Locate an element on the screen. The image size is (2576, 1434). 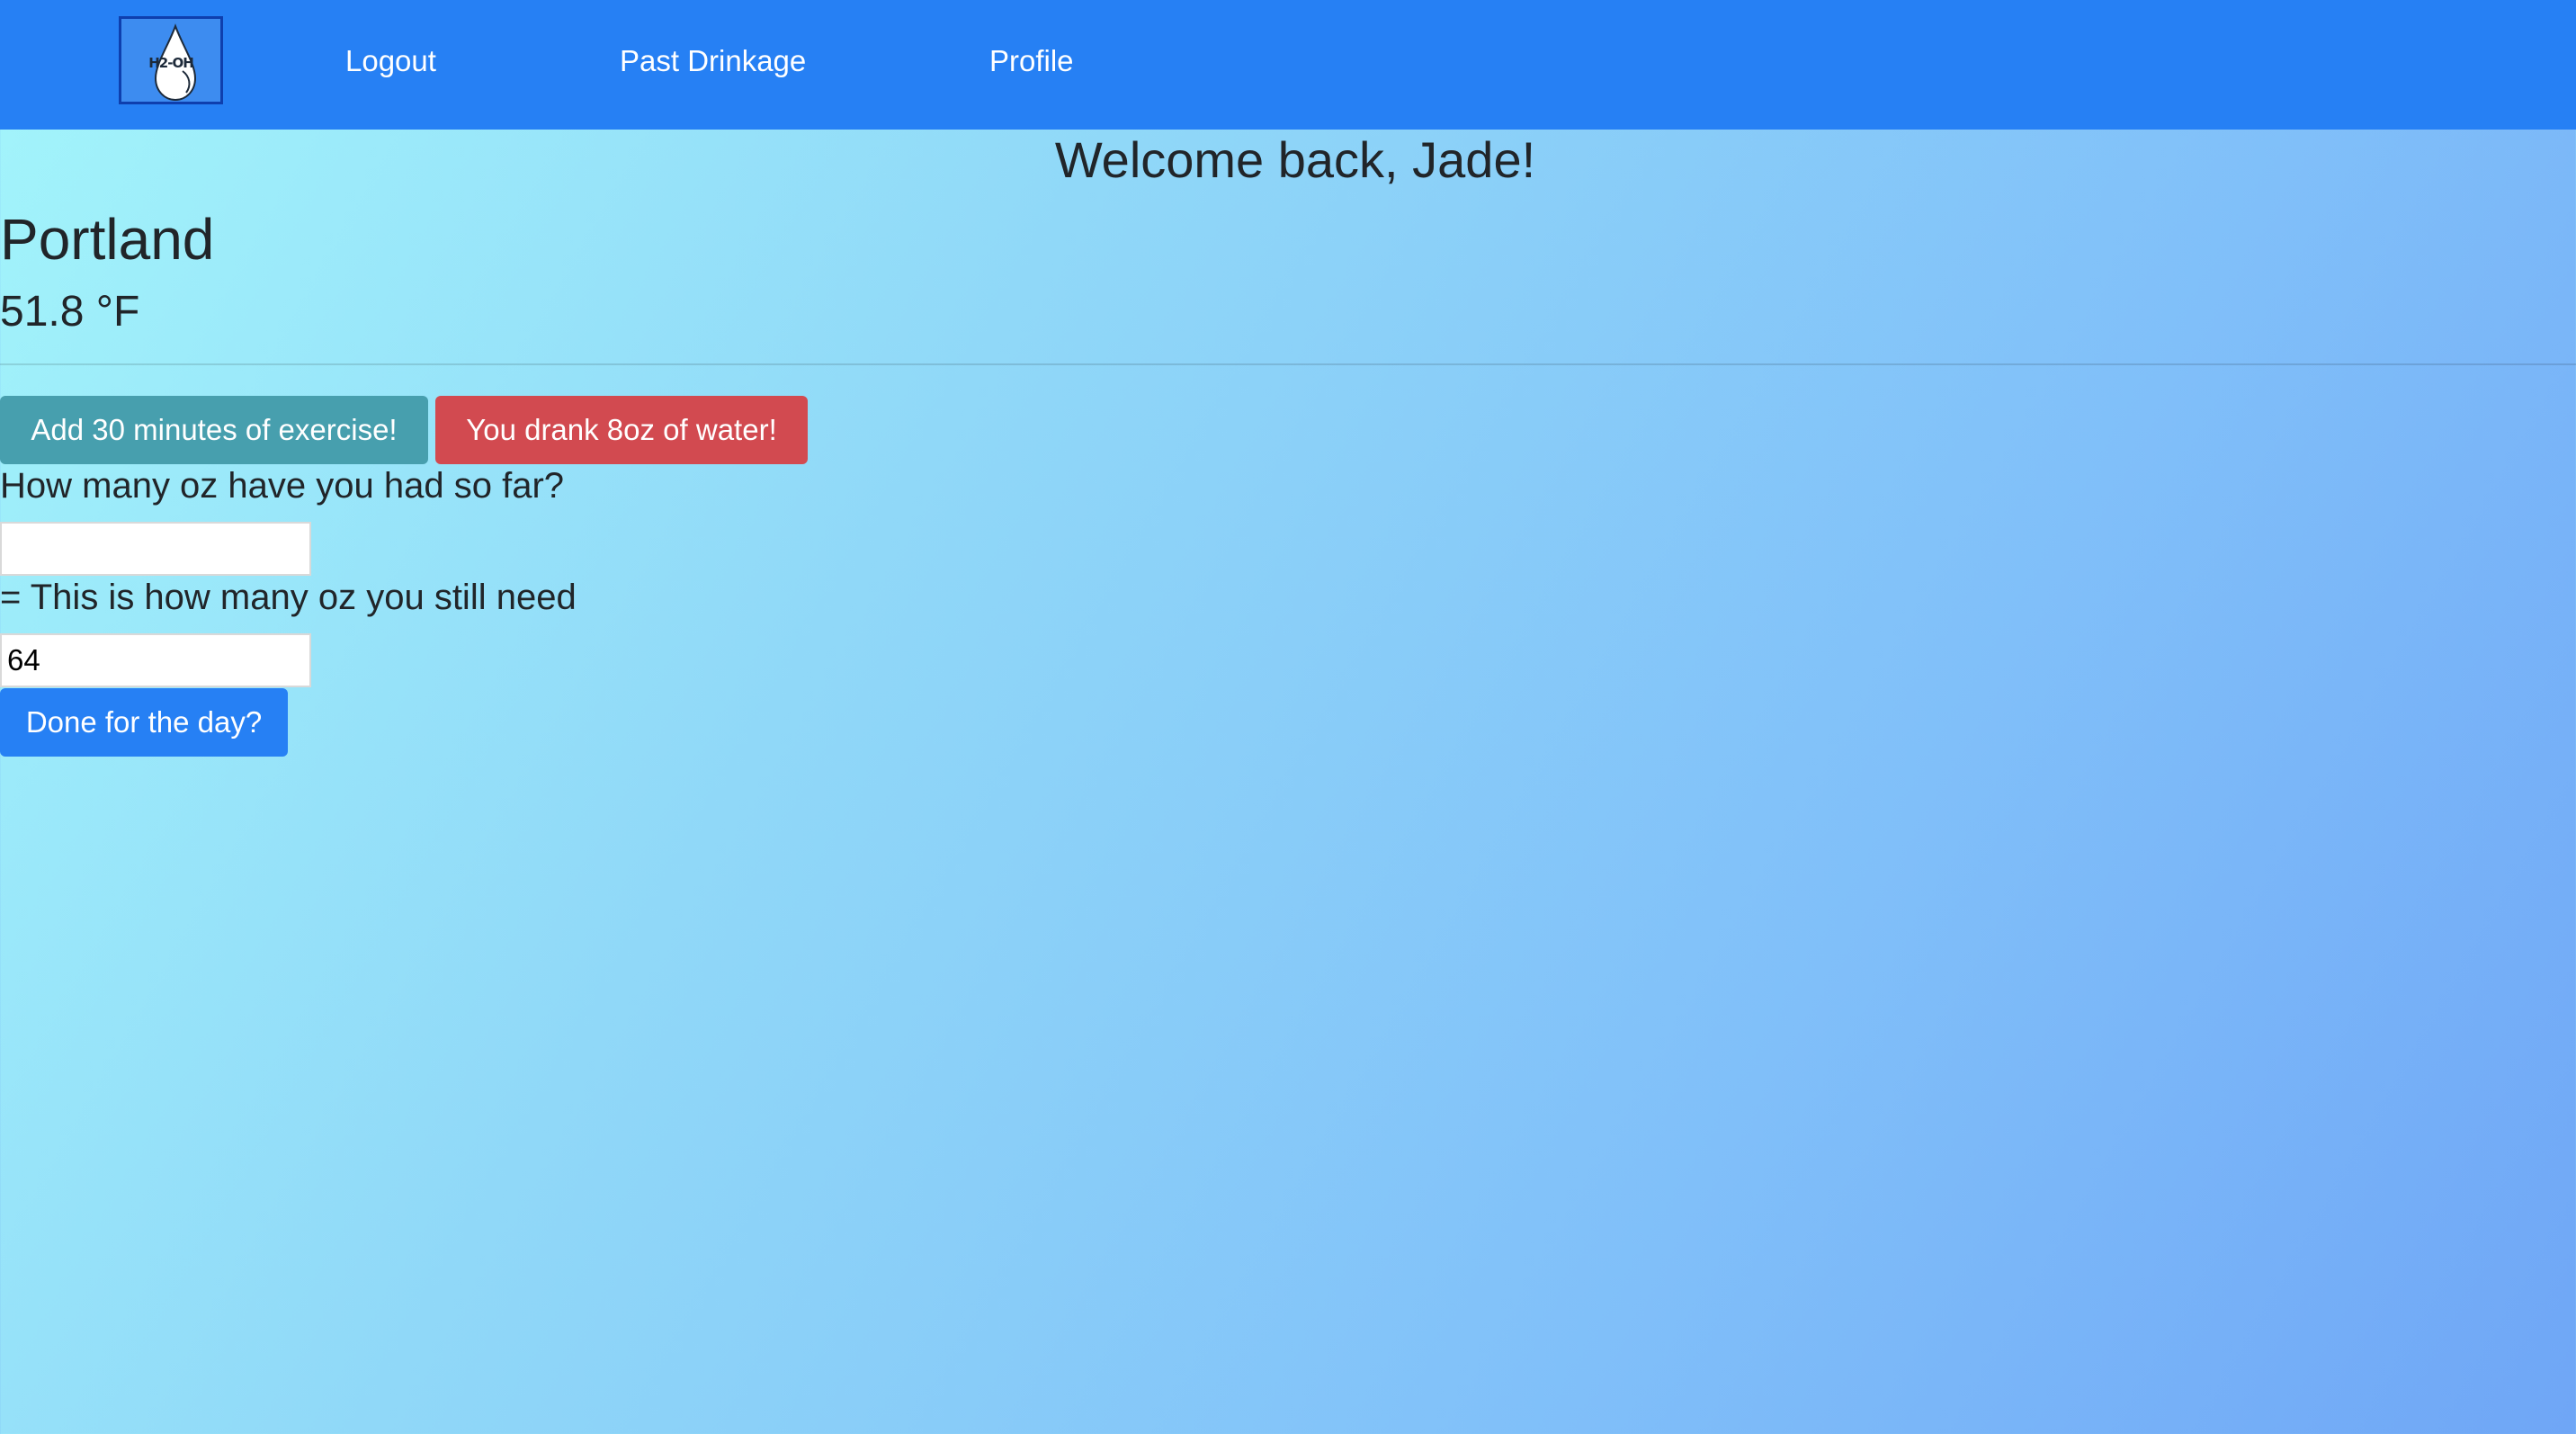
weather-temperature: 51.8 °F is located at coordinates (70, 312).